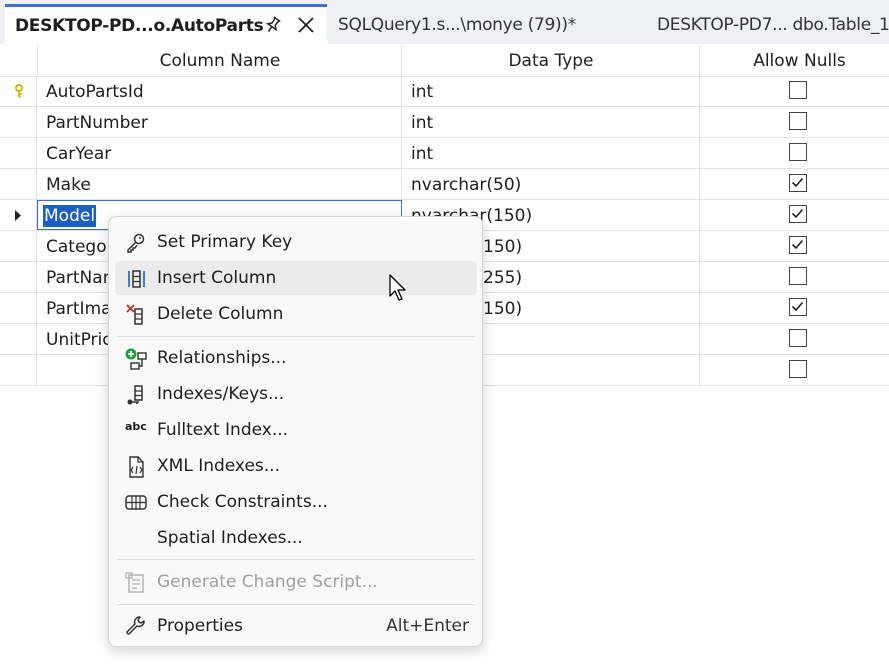  What do you see at coordinates (466, 184) in the screenshot?
I see `data-type-cell: nvarchar(50)` at bounding box center [466, 184].